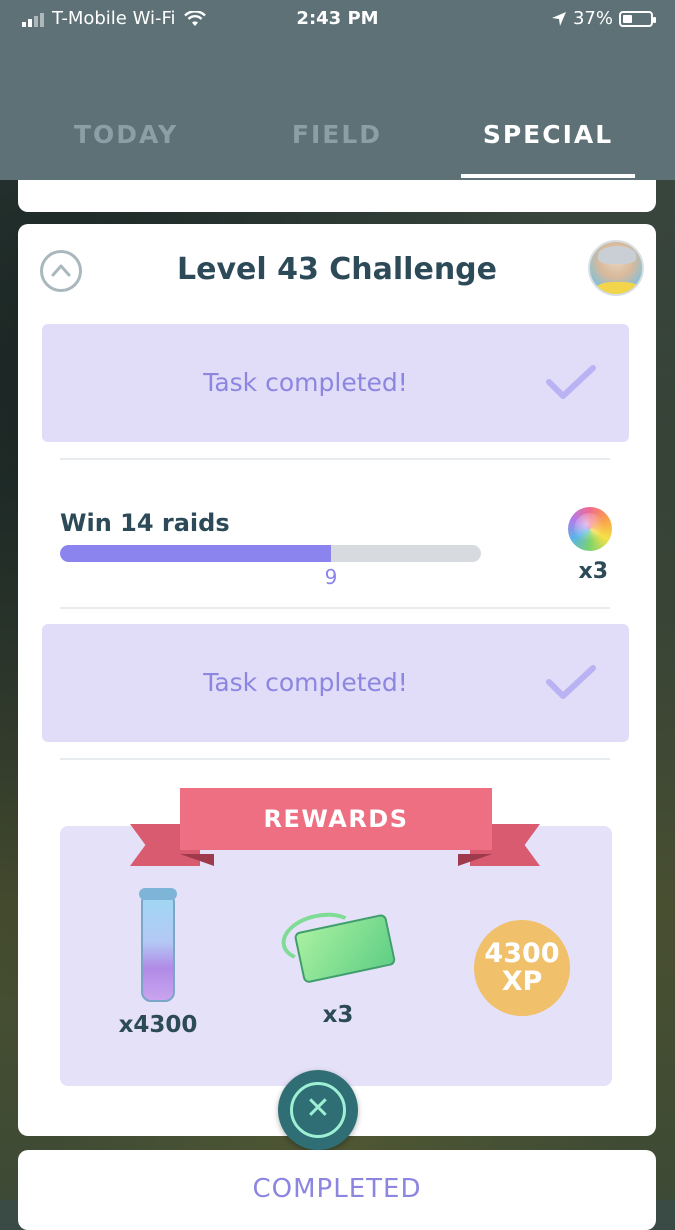 The height and width of the screenshot is (1230, 675). I want to click on reward-count: x3, so click(338, 1015).